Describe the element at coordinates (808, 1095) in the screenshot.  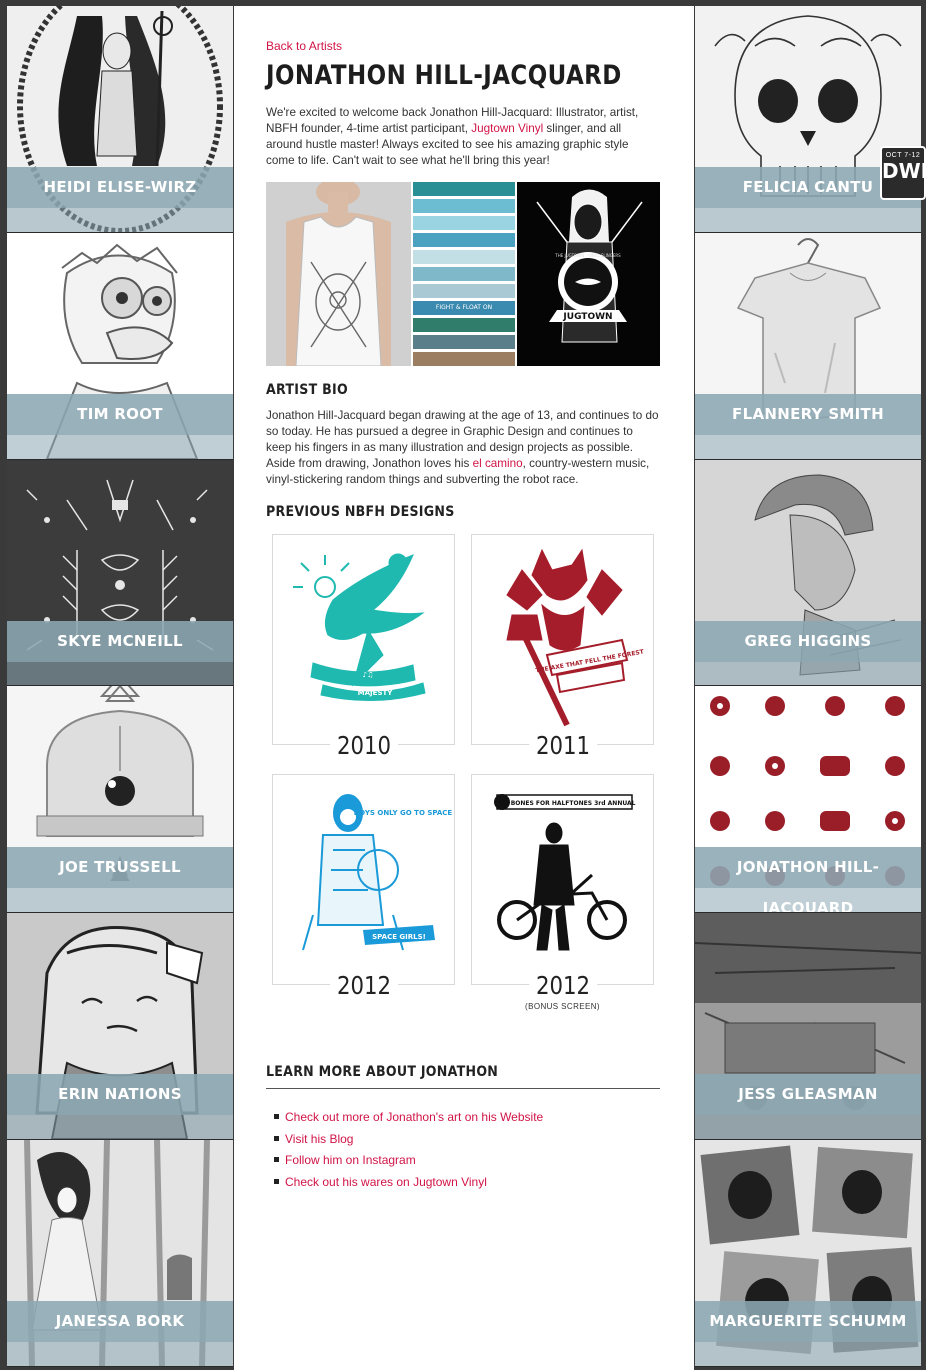
I see `artist-name: JESS GLEASMAN` at that location.